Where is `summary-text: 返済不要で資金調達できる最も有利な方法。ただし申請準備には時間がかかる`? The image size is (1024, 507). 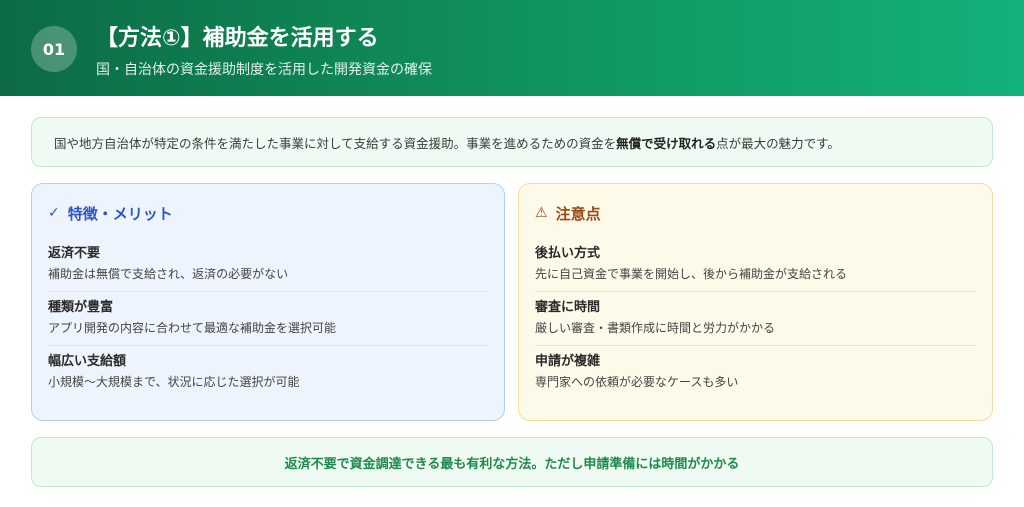 summary-text: 返済不要で資金調達できる最も有利な方法。ただし申請準備には時間がかかる is located at coordinates (512, 464).